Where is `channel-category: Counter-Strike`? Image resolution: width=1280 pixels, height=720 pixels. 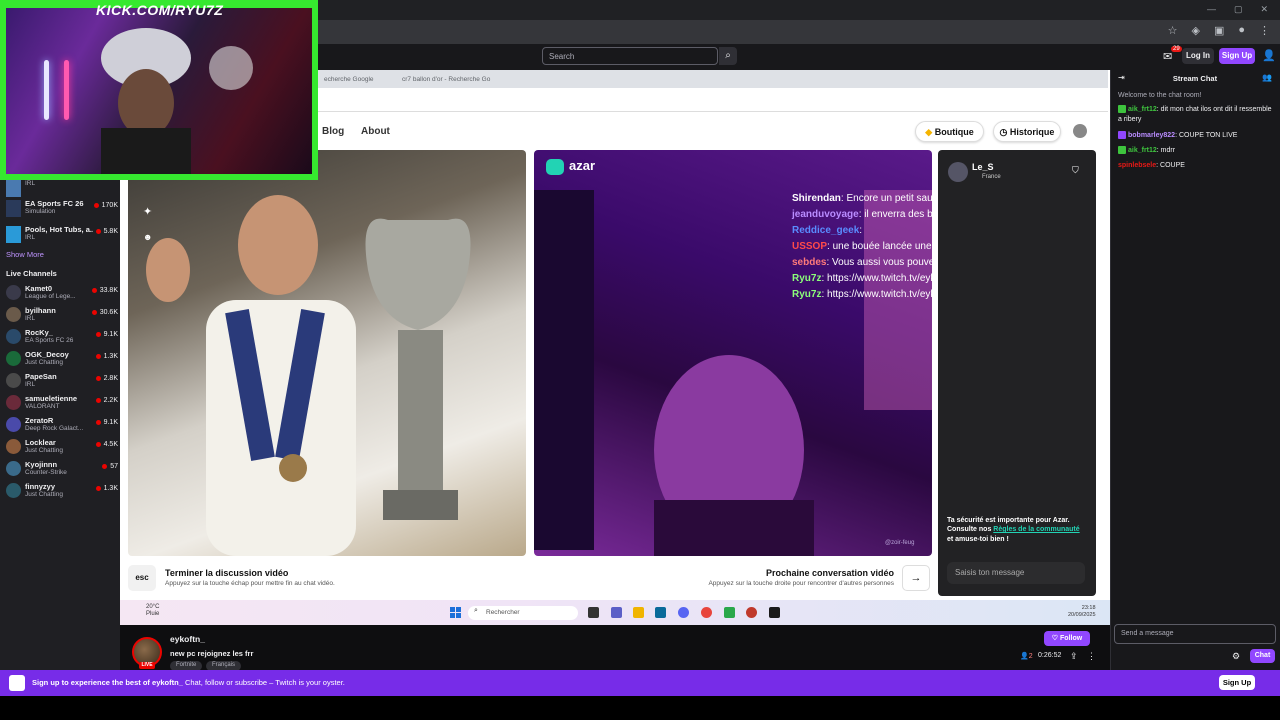
channel-category: Counter-Strike is located at coordinates (46, 472).